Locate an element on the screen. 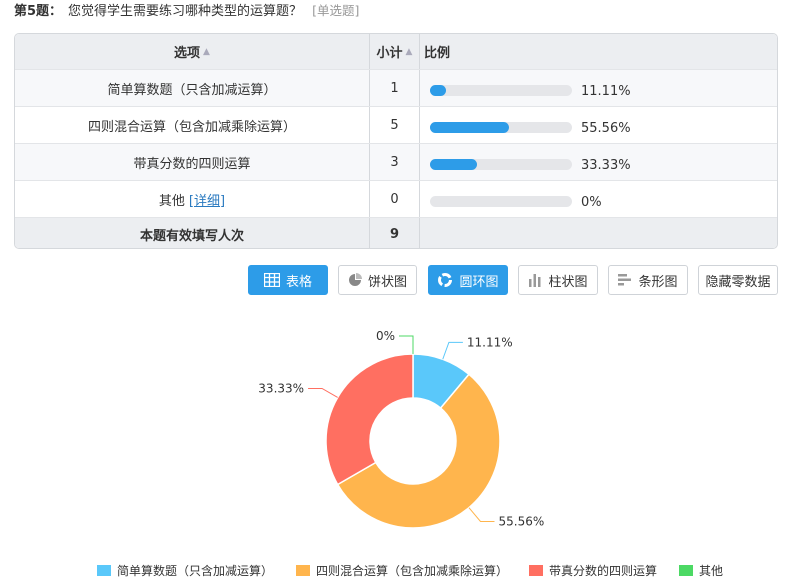 The image size is (801, 588). ratio-cell: 33.33% is located at coordinates (598, 162).